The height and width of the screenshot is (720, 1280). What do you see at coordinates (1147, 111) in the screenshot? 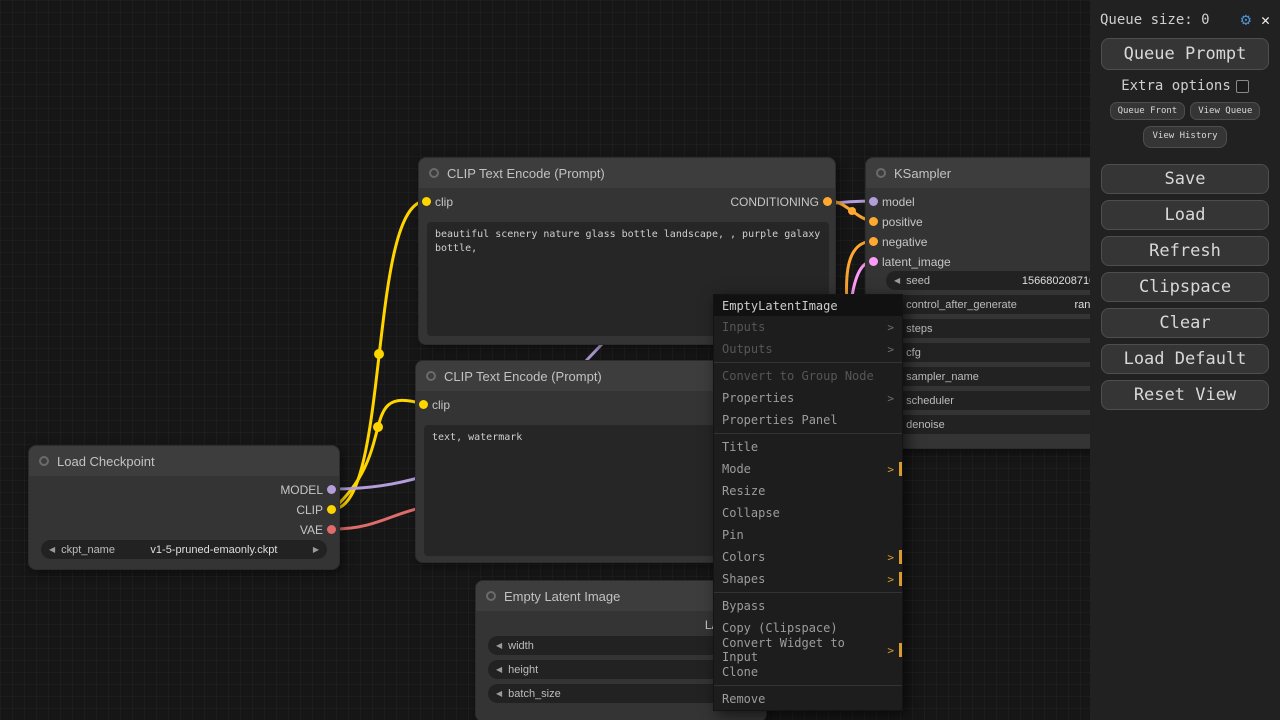
I see `queue-front-button: Queue Front` at bounding box center [1147, 111].